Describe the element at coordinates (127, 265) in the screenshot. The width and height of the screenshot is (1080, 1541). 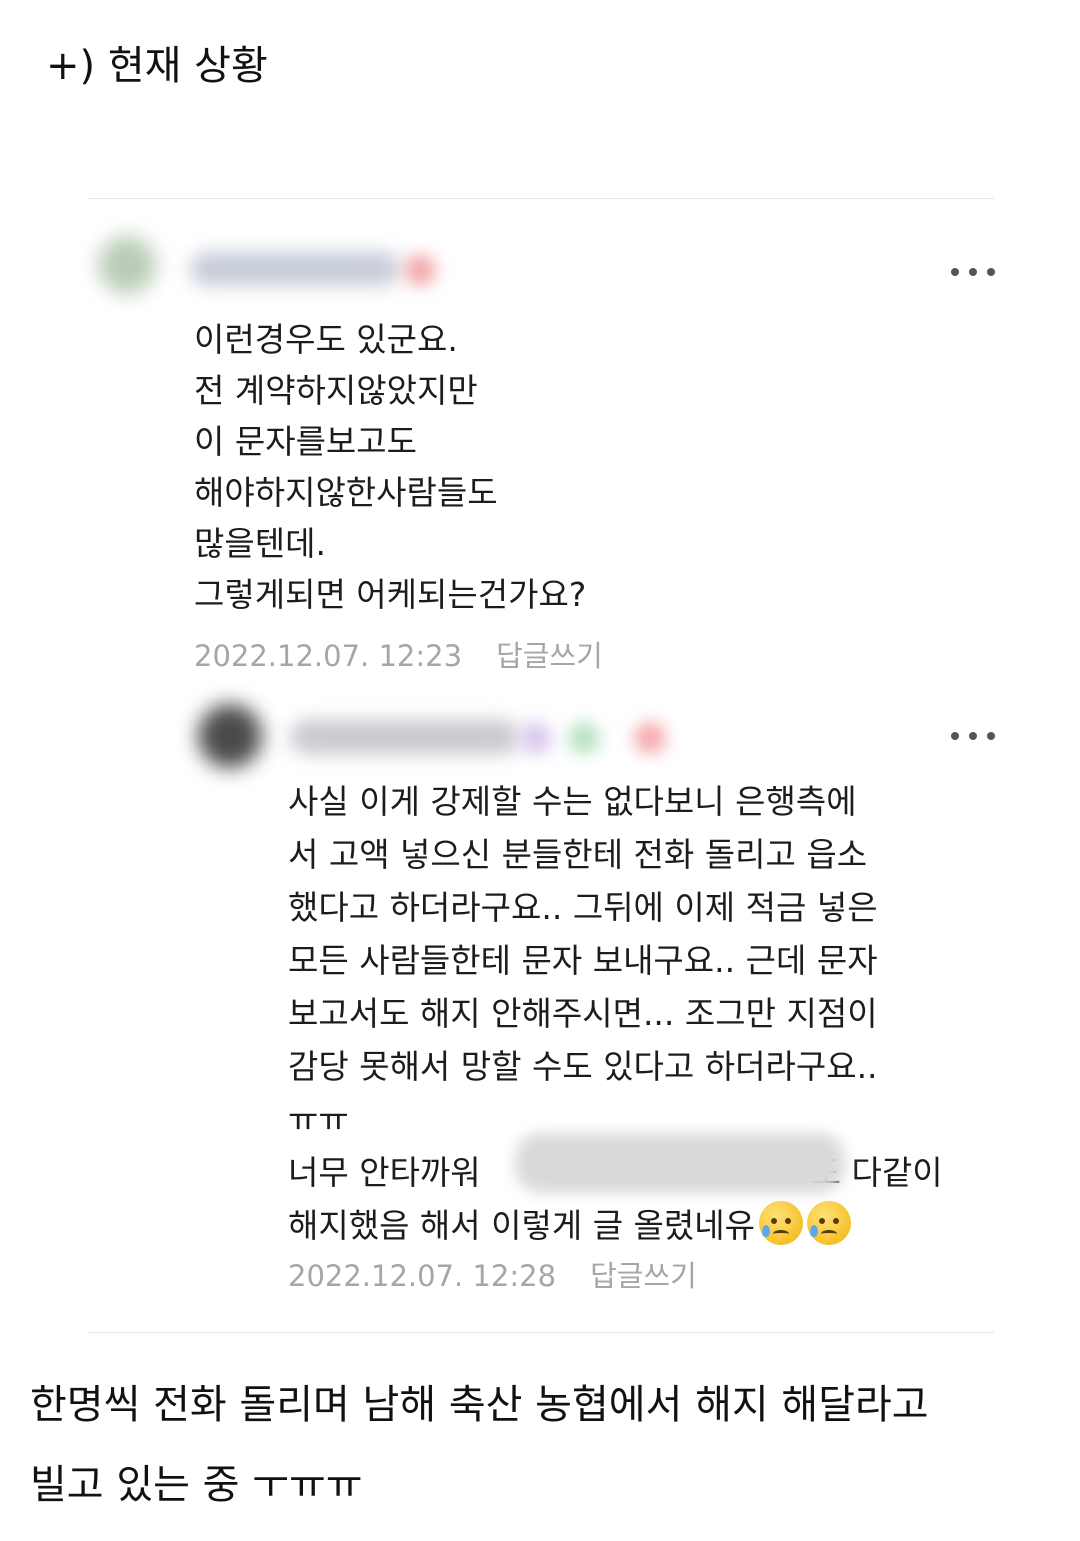
I see `commenter-avatar` at that location.